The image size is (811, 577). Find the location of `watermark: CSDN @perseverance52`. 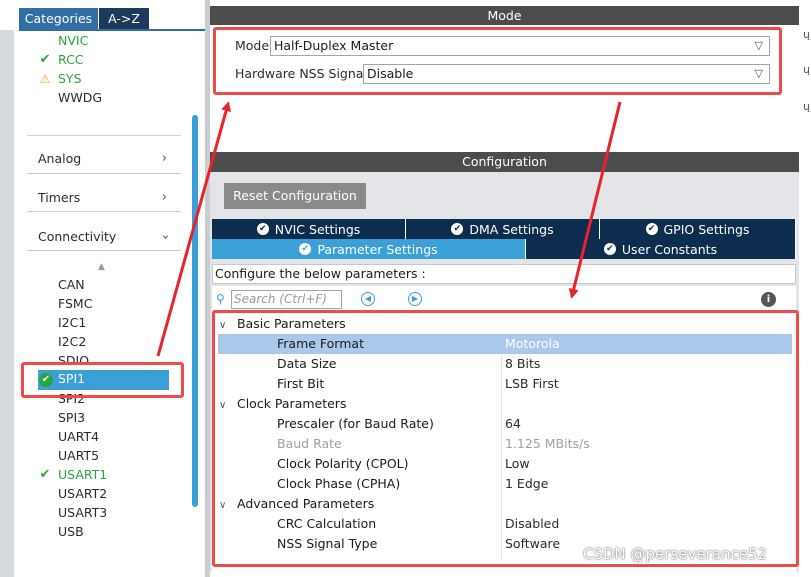

watermark: CSDN @perseverance52 is located at coordinates (675, 554).